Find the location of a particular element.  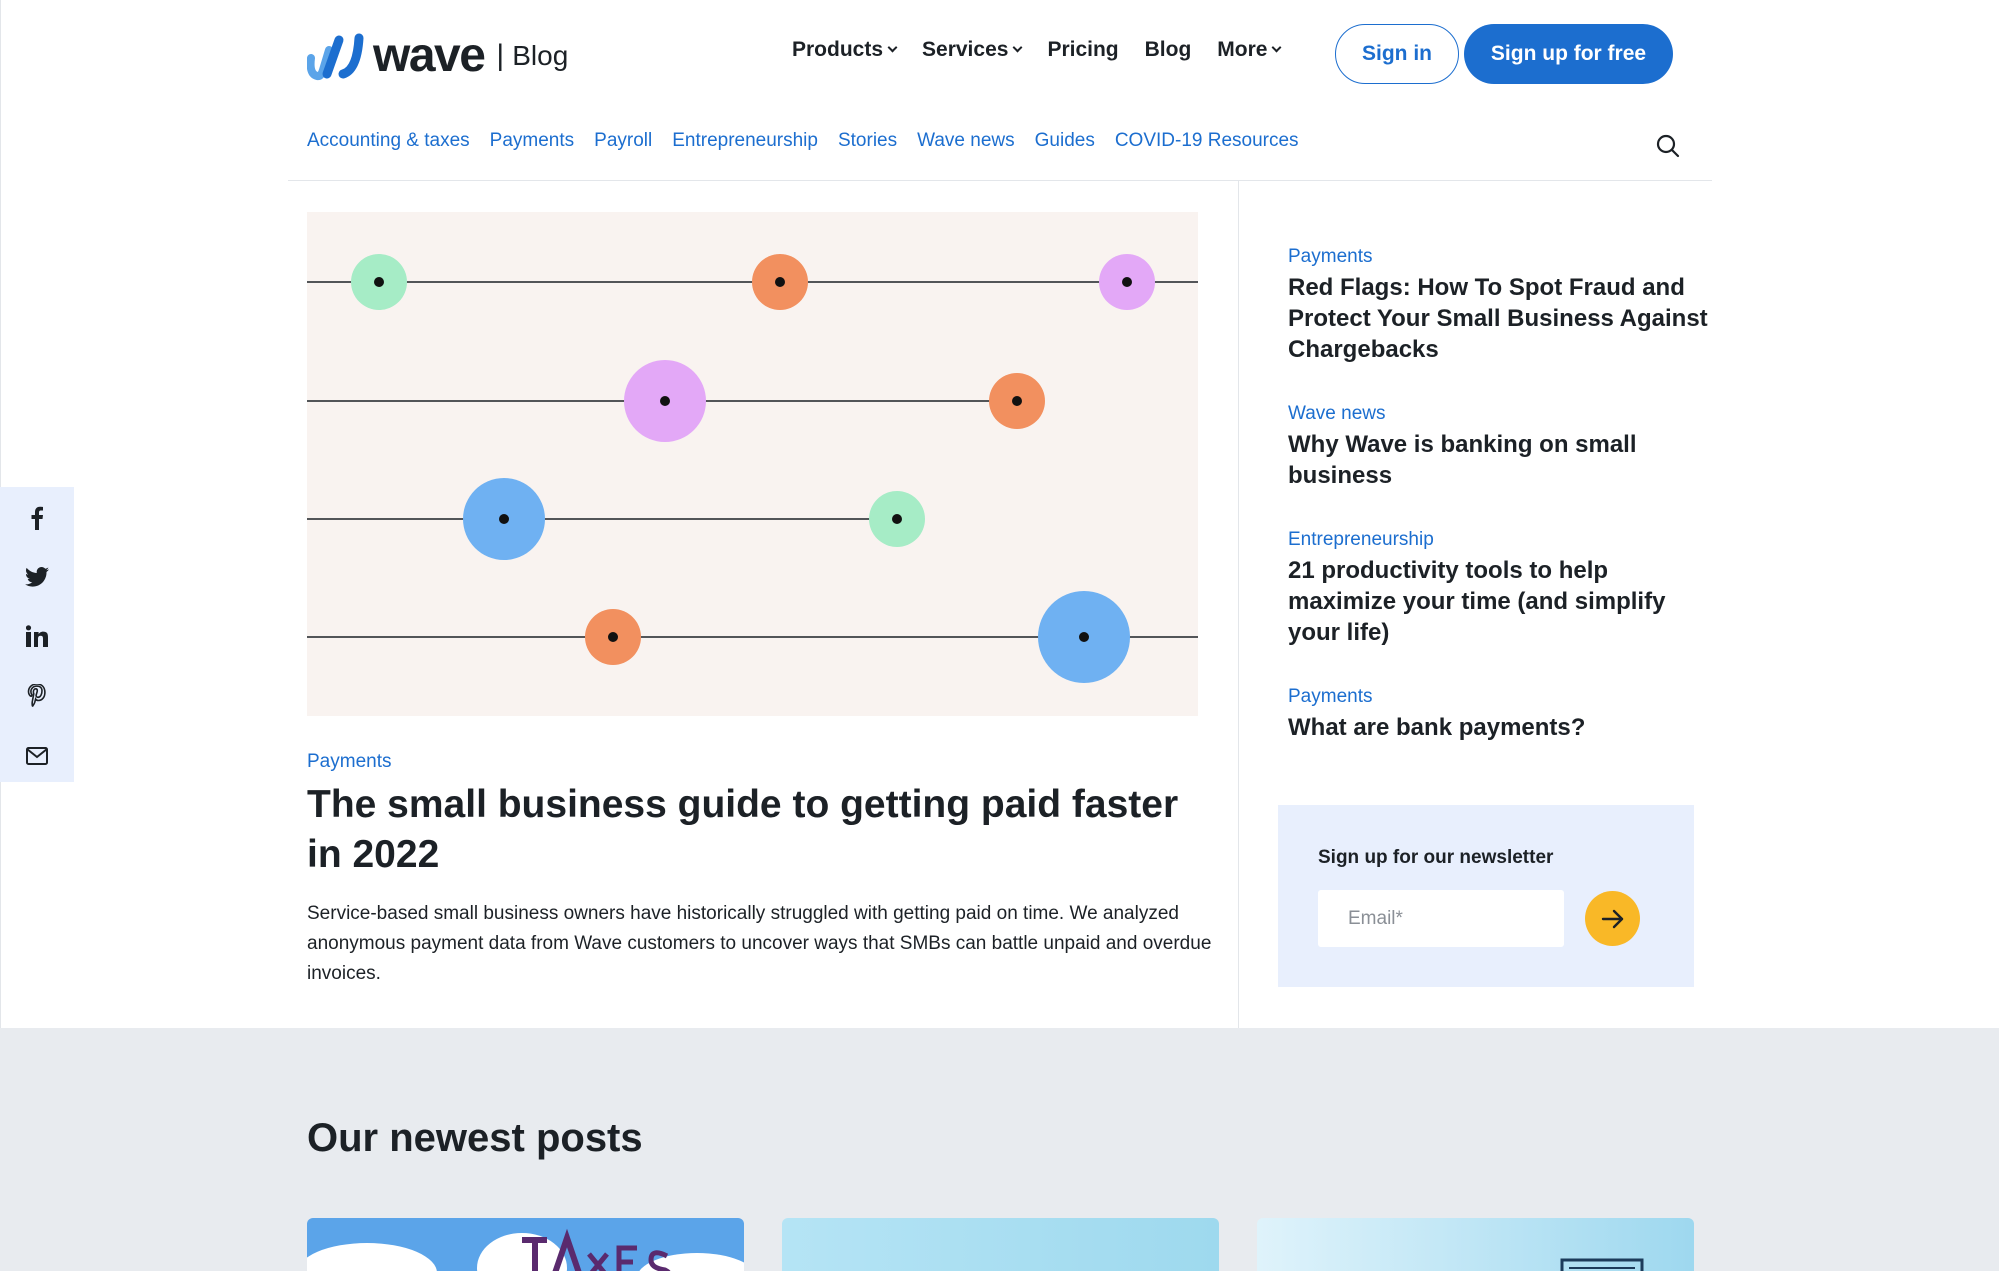

category-entrepreneurship: Entrepreneurship is located at coordinates (745, 141).